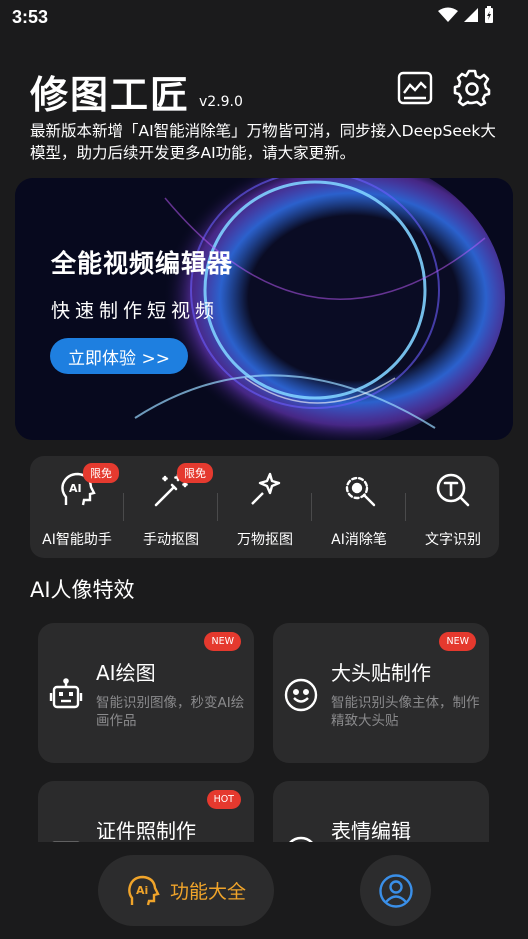  What do you see at coordinates (126, 673) in the screenshot?
I see `card-title: AI绘图` at bounding box center [126, 673].